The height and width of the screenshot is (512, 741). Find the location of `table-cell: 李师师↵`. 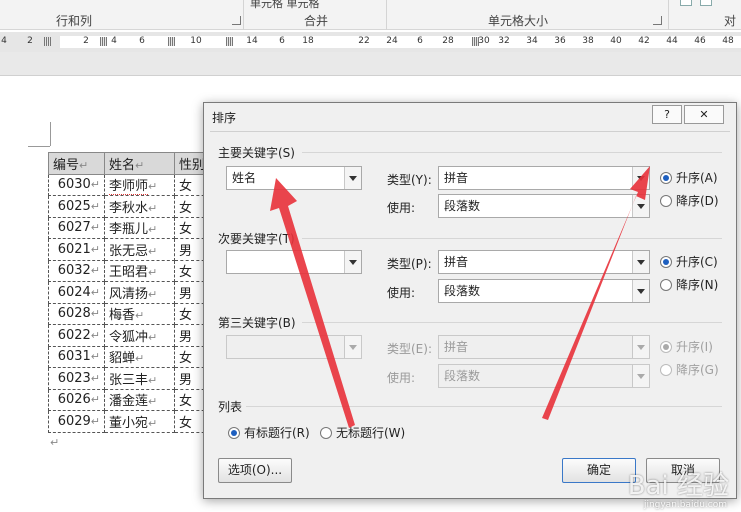

table-cell: 李师师↵ is located at coordinates (139, 184).